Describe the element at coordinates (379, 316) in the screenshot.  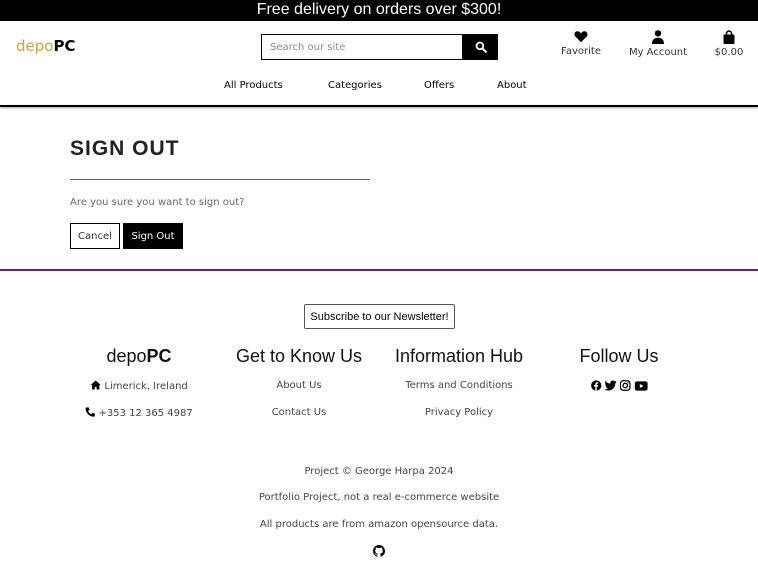
I see `newsletter-button: Subscribe to our Newsletter!` at that location.